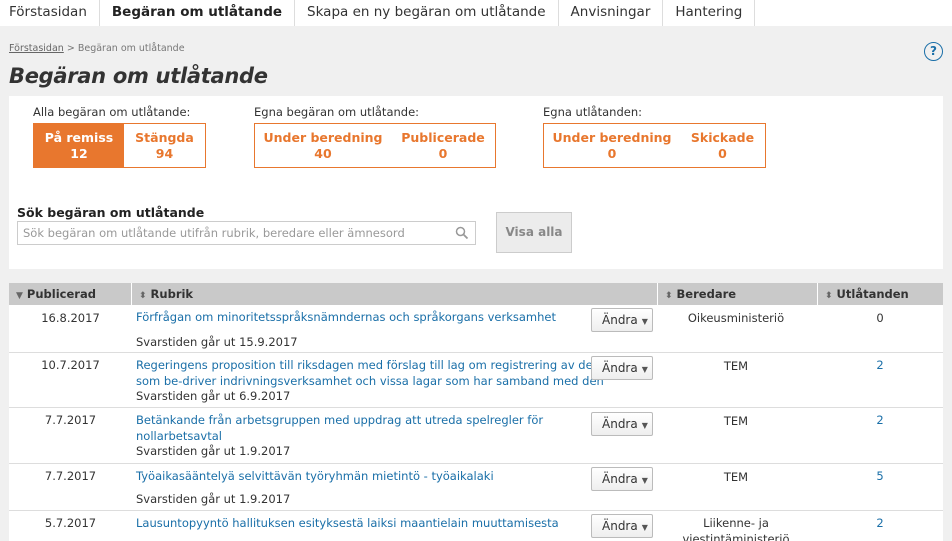  What do you see at coordinates (79, 153) in the screenshot?
I see `filter-count: 12` at bounding box center [79, 153].